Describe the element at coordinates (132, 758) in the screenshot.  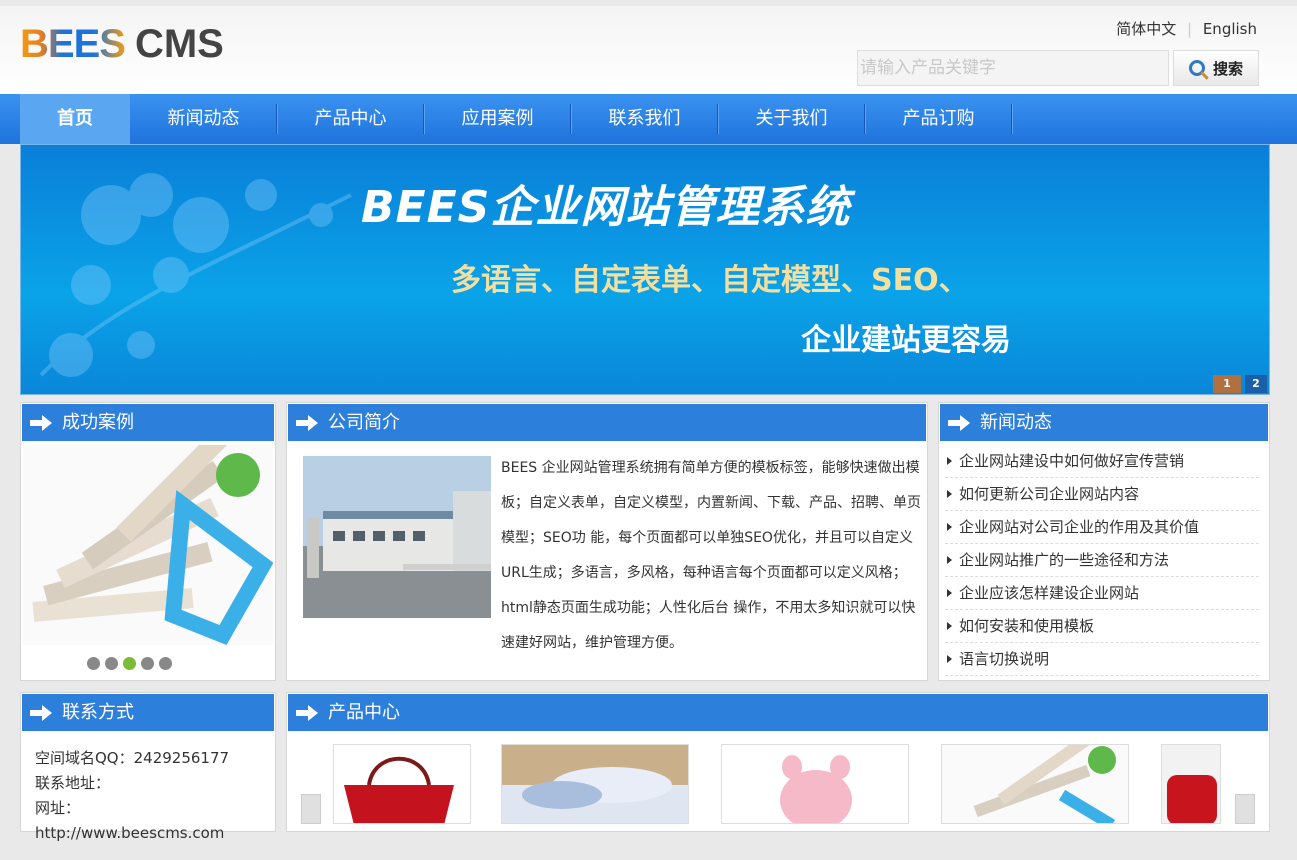
I see `contact-qq: 空间域名QQ：2429256177` at that location.